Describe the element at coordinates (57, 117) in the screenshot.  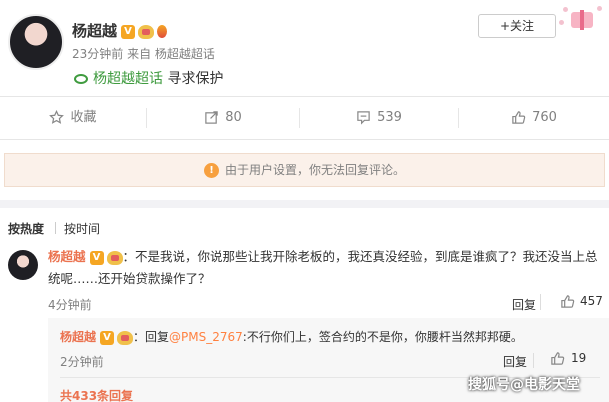
I see `star-icon` at that location.